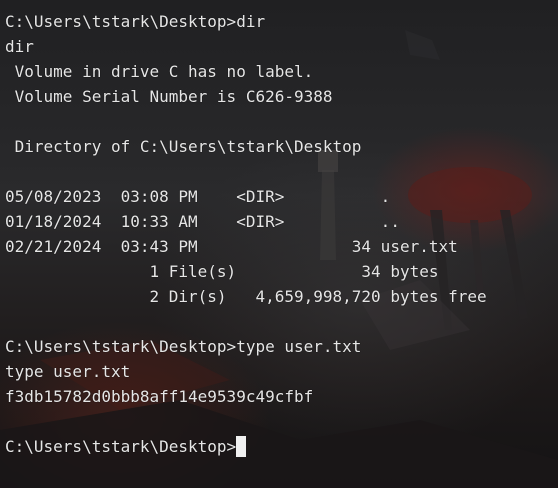 The image size is (558, 488). What do you see at coordinates (241, 446) in the screenshot?
I see `text-cursor` at bounding box center [241, 446].